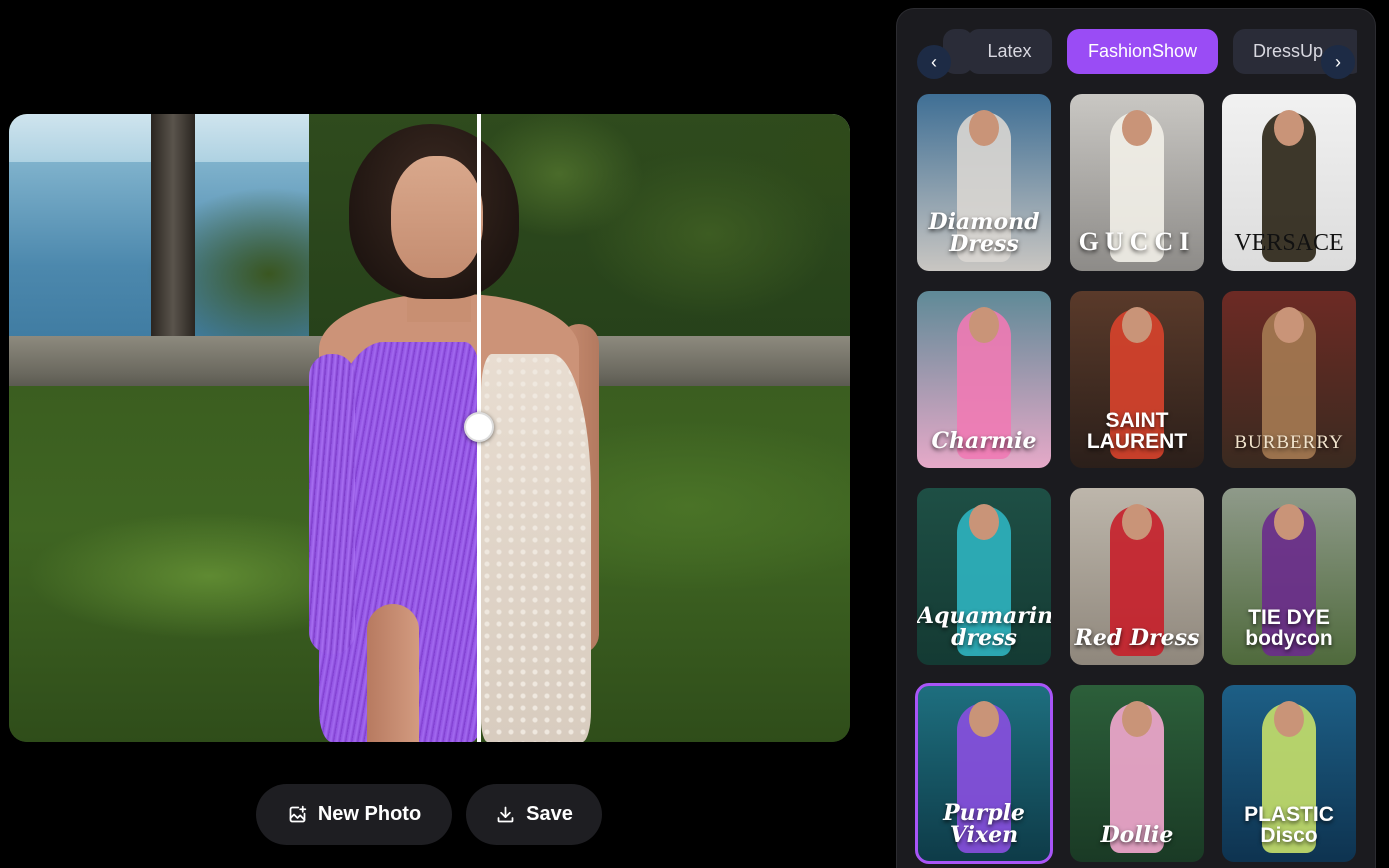 Image resolution: width=1389 pixels, height=868 pixels. Describe the element at coordinates (1137, 773) in the screenshot. I see `style-card-dollie: Dollie` at that location.